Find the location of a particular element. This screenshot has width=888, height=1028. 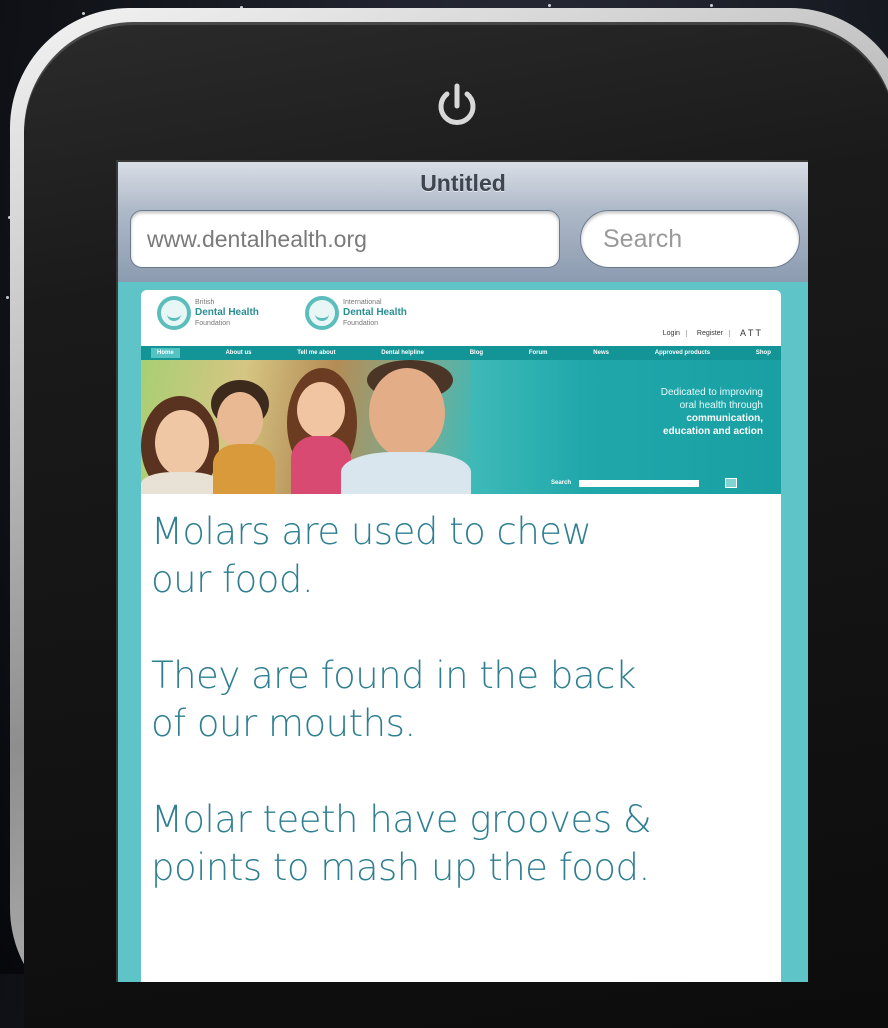

text-size-control: A T T is located at coordinates (753, 333).